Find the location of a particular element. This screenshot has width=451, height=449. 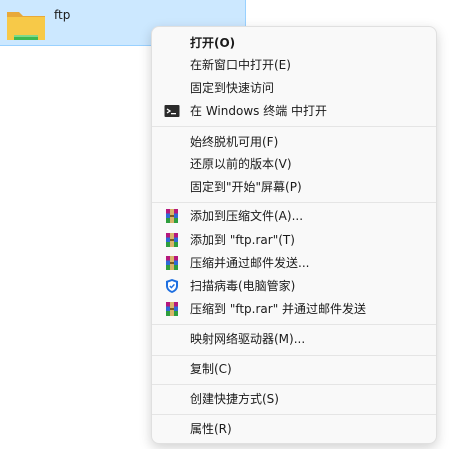

menu-item-always-offline: 始终脱机可用(F) is located at coordinates (294, 142).